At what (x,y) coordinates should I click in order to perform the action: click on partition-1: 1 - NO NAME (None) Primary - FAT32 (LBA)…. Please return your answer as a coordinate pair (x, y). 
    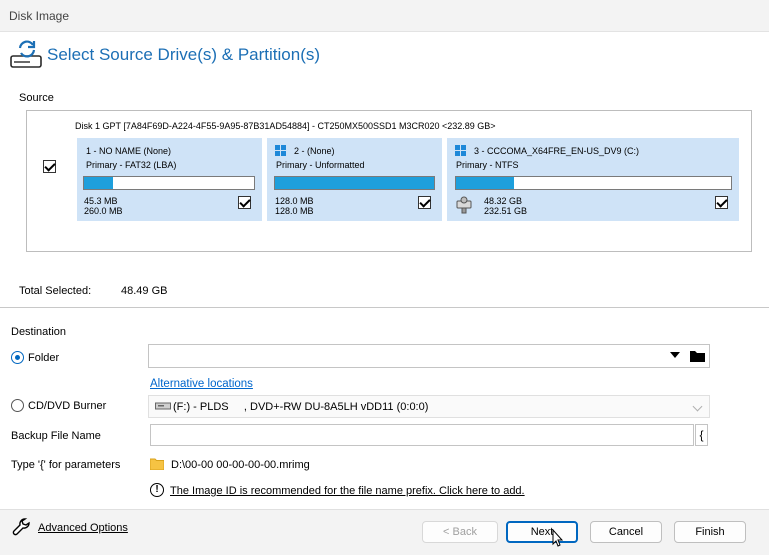
    Looking at the image, I should click on (169, 179).